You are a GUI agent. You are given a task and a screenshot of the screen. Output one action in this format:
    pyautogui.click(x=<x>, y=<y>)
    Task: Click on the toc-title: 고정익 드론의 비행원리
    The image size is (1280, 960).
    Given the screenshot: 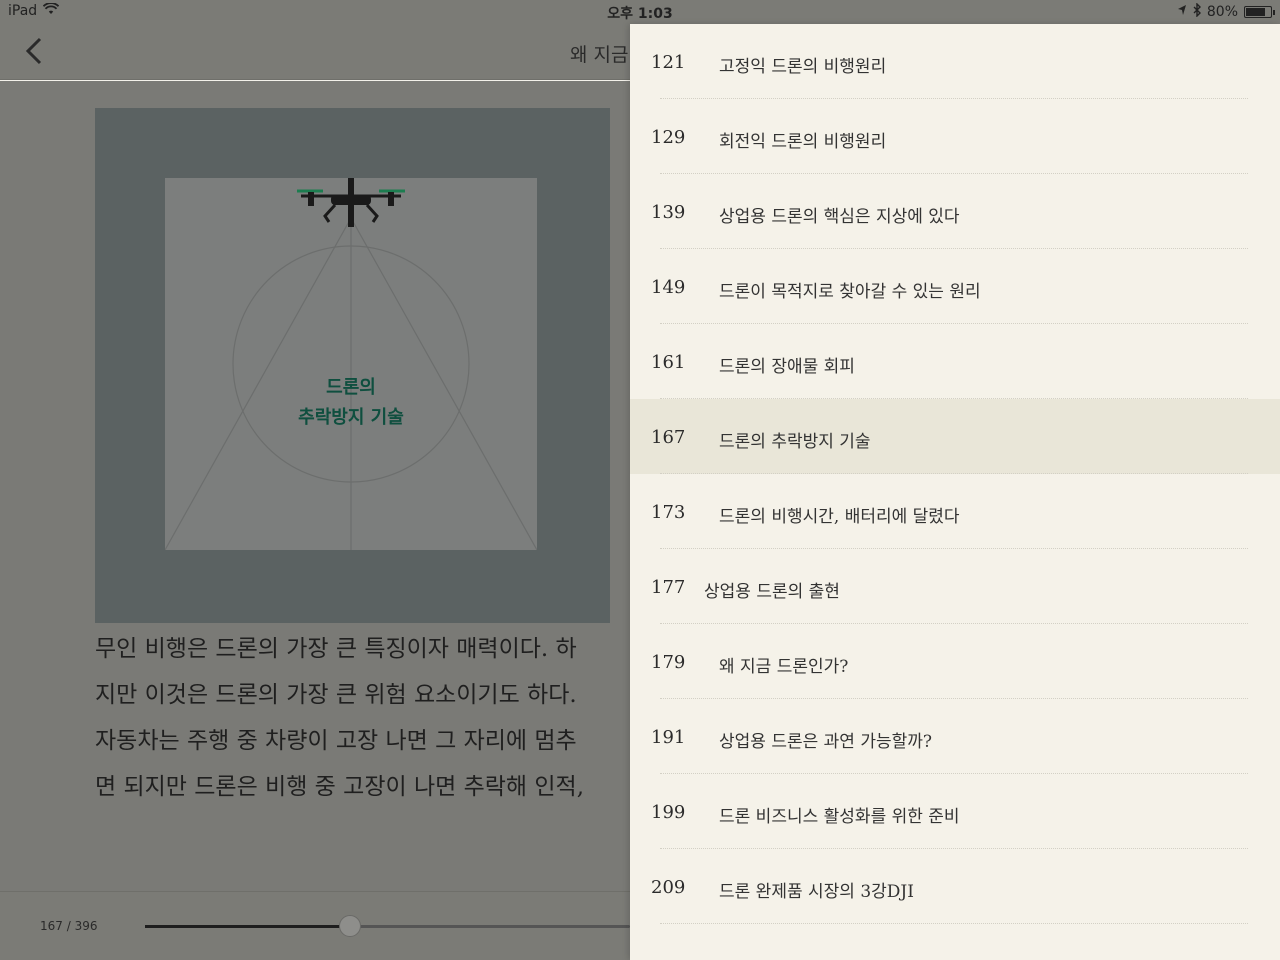 What is the action you would take?
    pyautogui.click(x=803, y=67)
    